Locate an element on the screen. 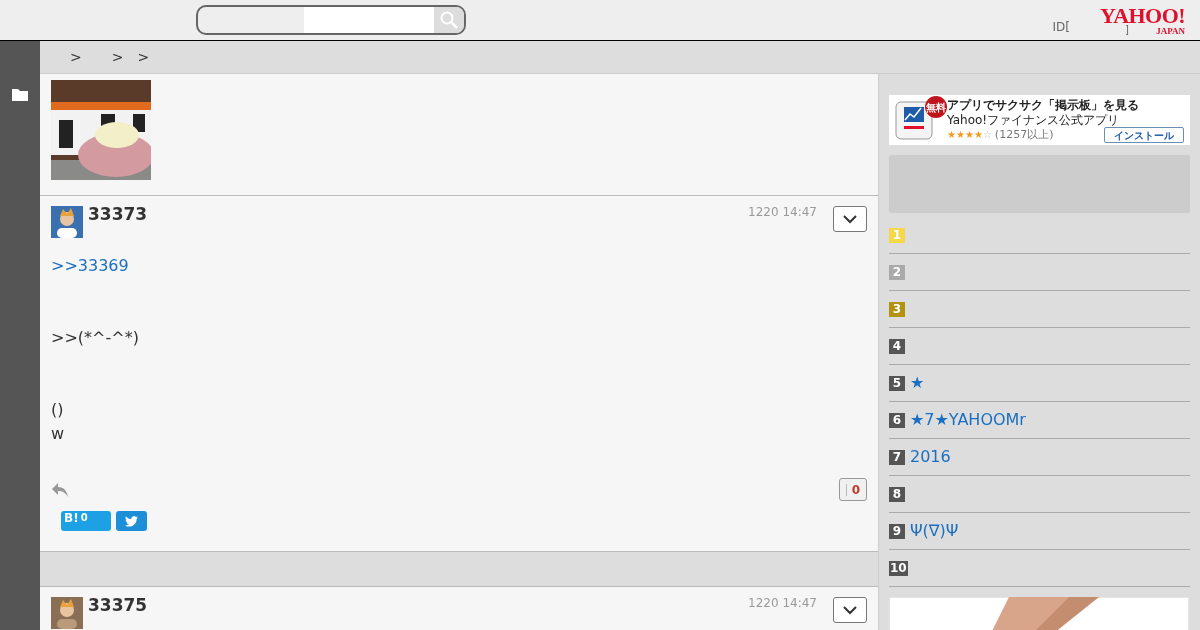 This screenshot has height=630, width=1200. rank-badge: 9 is located at coordinates (897, 531).